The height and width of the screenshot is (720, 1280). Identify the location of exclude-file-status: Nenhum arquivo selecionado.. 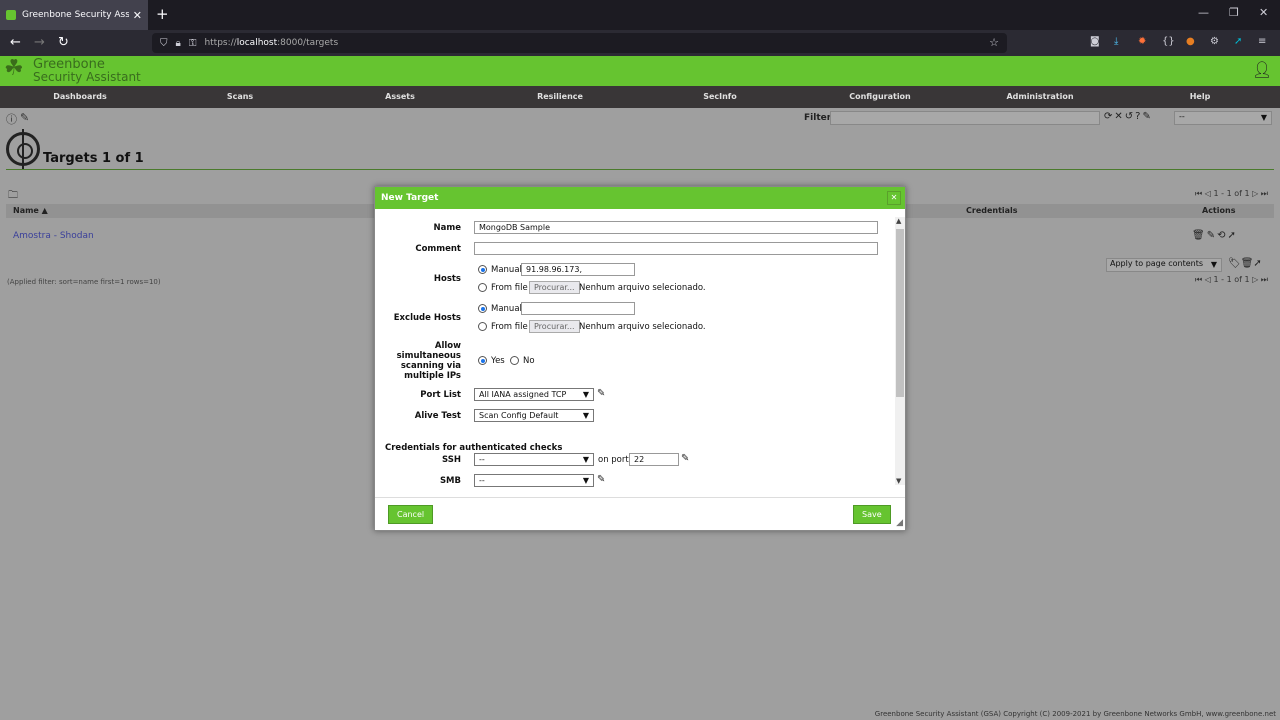
(642, 327).